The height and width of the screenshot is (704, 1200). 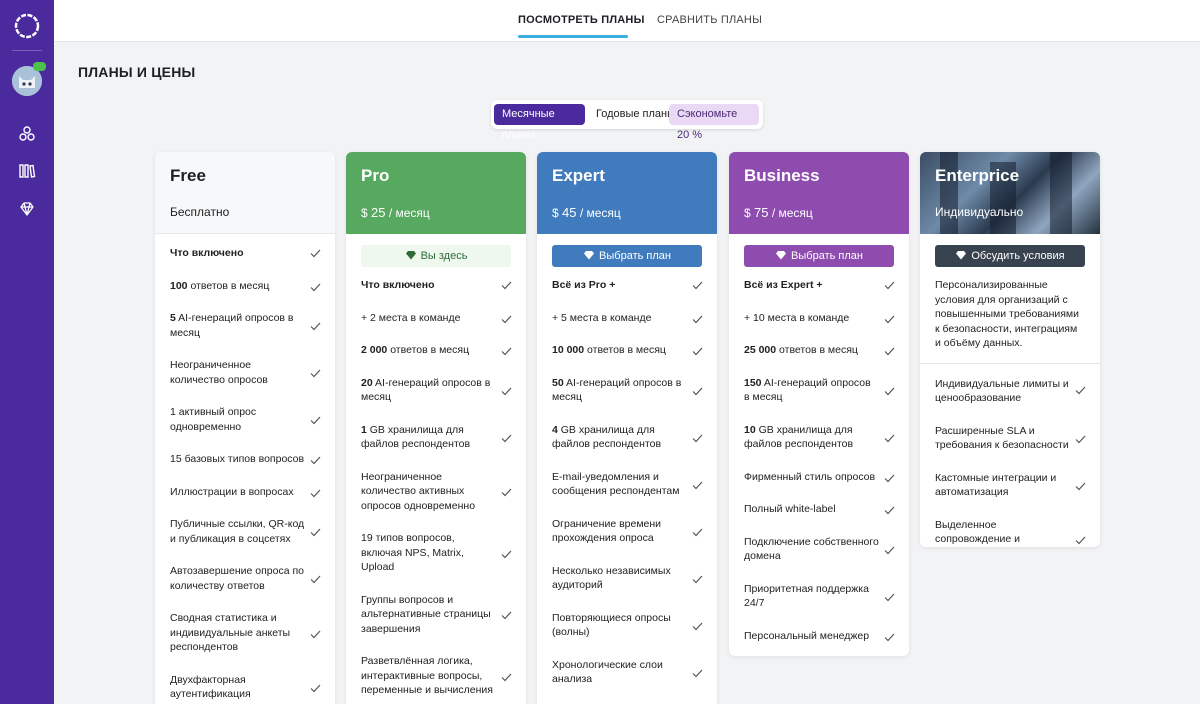 What do you see at coordinates (573, 36) in the screenshot?
I see `active-tab-indicator` at bounding box center [573, 36].